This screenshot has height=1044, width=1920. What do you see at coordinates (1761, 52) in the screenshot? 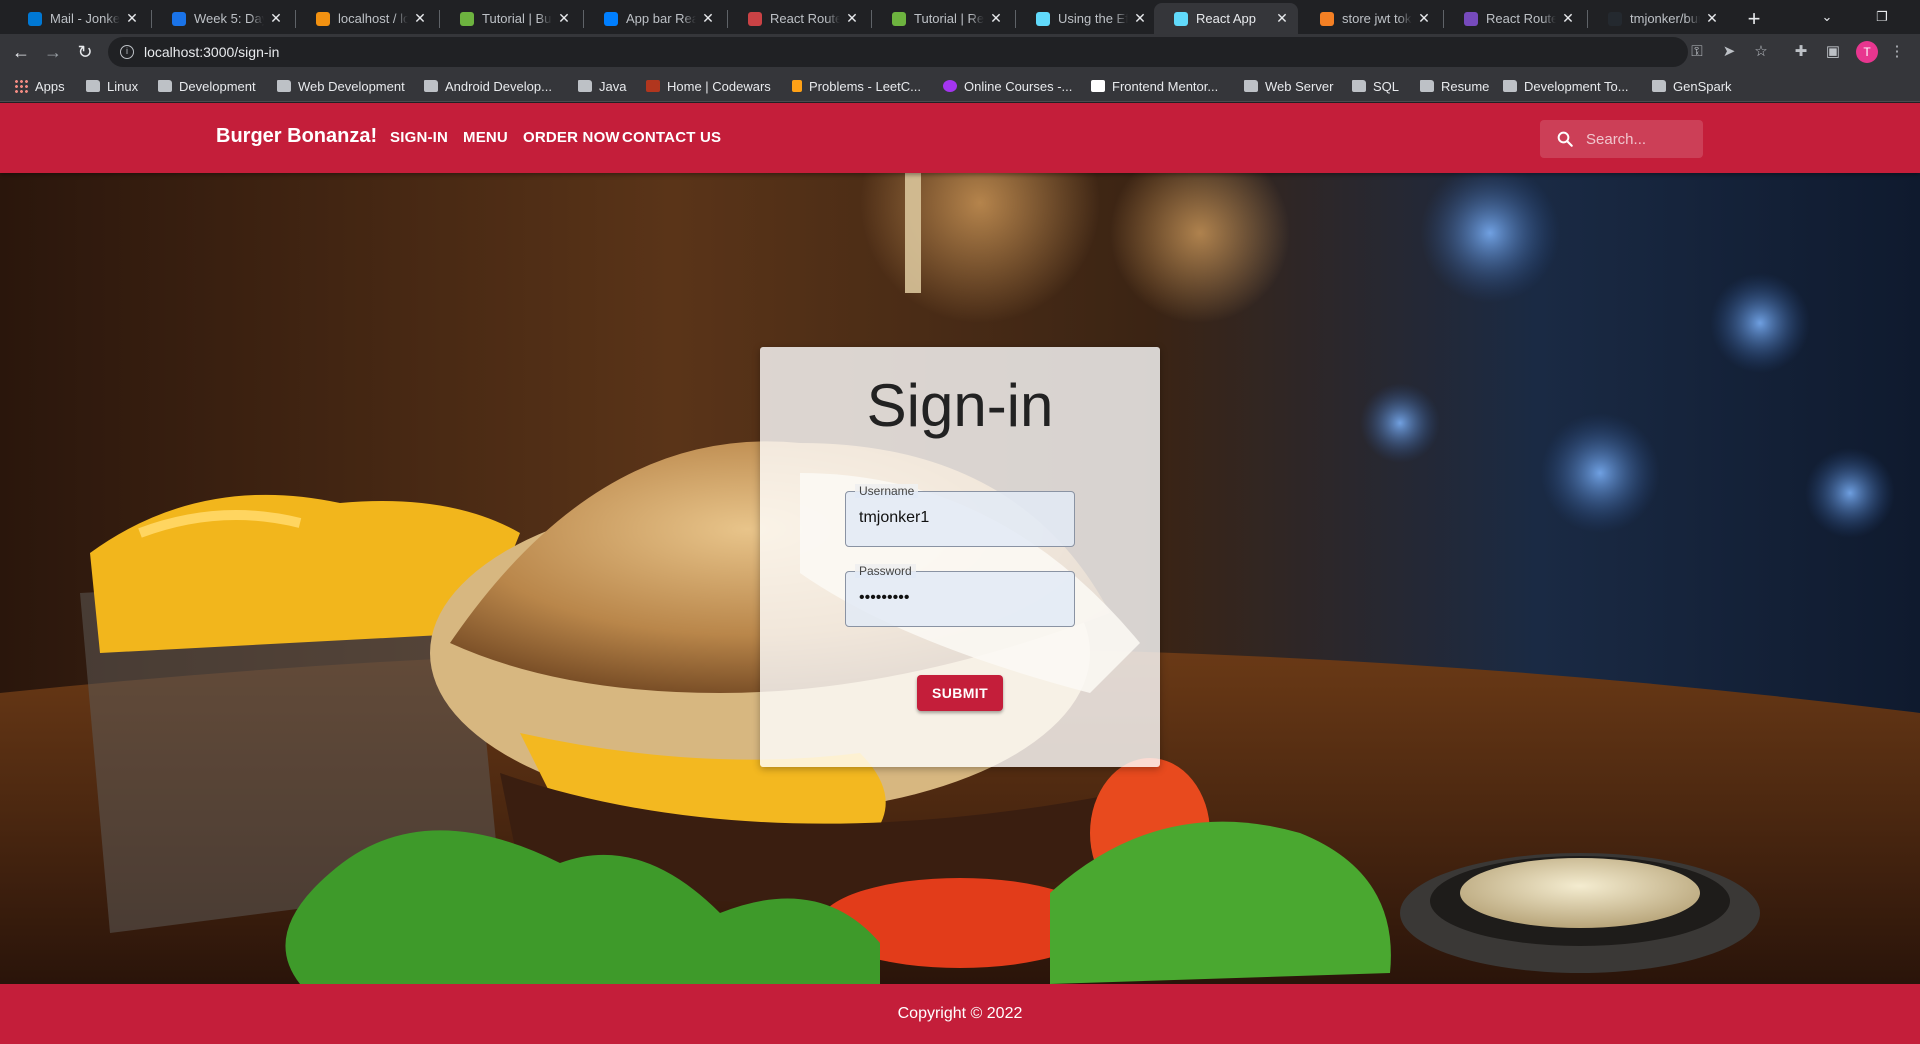
I see `bookmark-star-icon: ☆` at bounding box center [1761, 52].